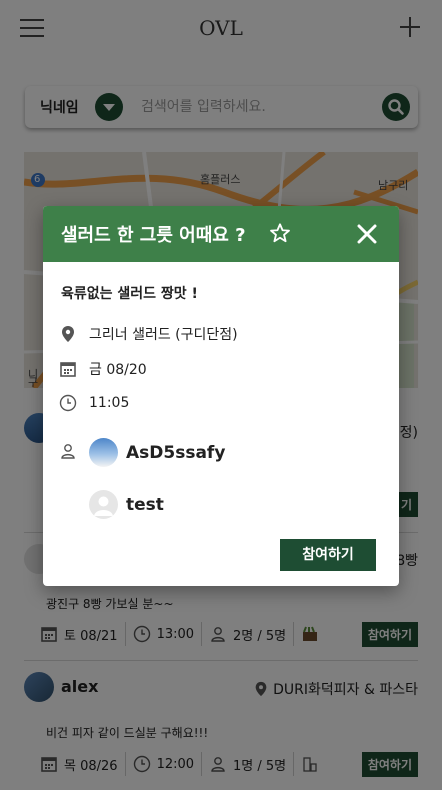  I want to click on modal-place: 그리너 샐러드 (구디단점), so click(148, 334).